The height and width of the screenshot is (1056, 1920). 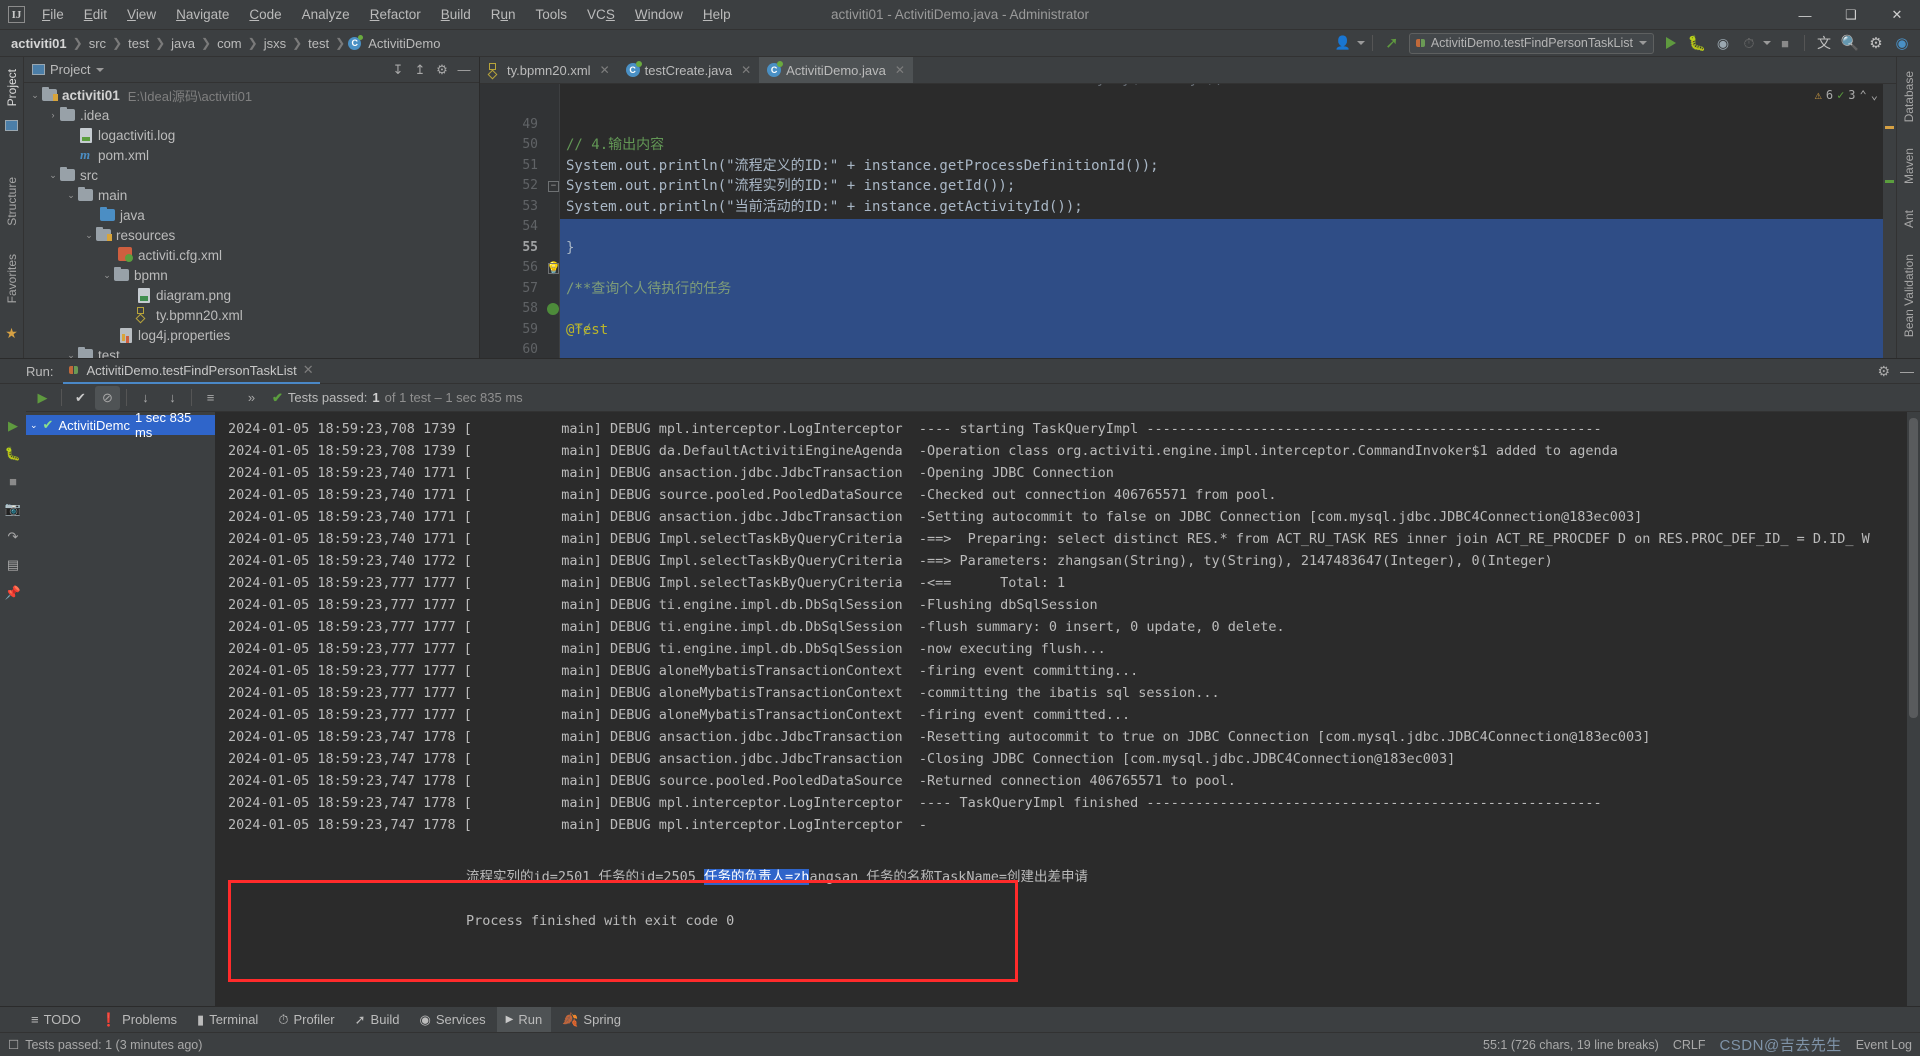 I want to click on scrollbar-thumb, so click(x=1913, y=568).